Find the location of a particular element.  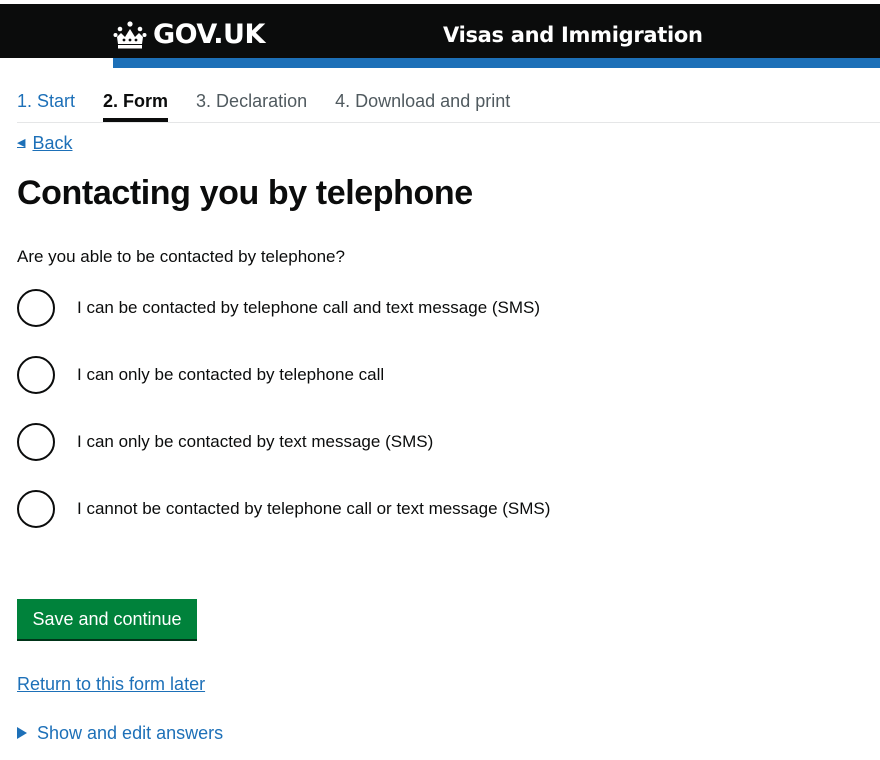

govuk-logo-link: GOV.UK is located at coordinates (189, 35).